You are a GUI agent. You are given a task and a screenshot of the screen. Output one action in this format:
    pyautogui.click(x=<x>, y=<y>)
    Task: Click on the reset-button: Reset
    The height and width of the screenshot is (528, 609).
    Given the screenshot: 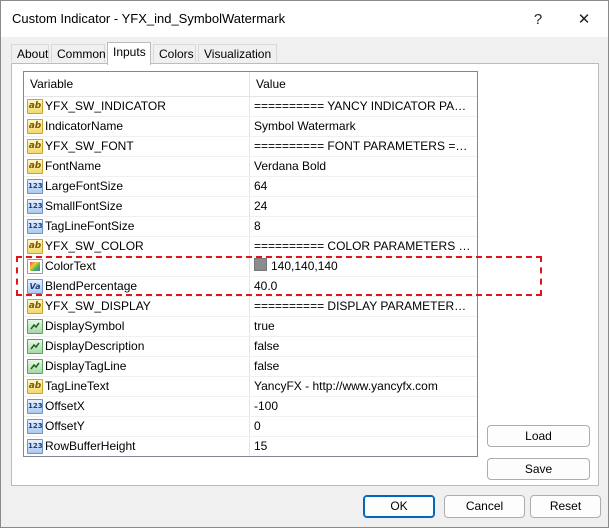 What is the action you would take?
    pyautogui.click(x=565, y=506)
    